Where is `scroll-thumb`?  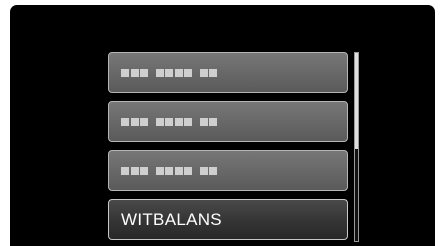 scroll-thumb is located at coordinates (356, 101).